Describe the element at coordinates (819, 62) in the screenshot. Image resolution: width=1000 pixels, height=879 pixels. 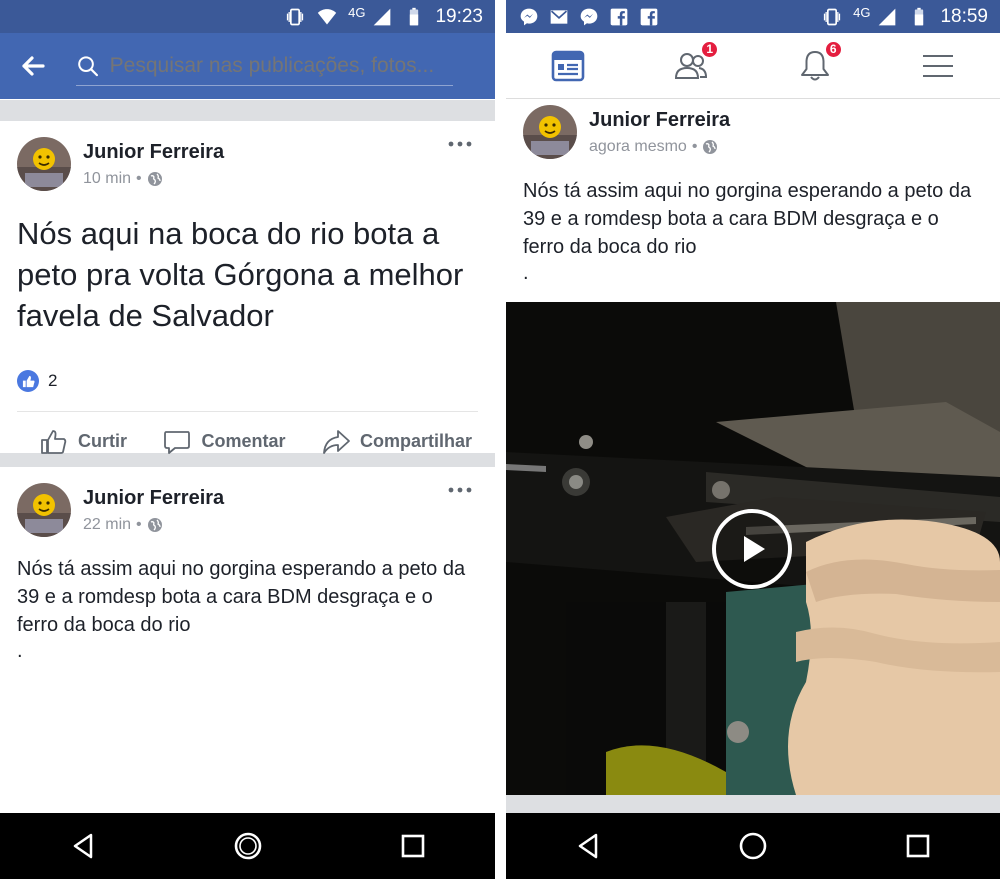
I see `tab-notifications: 6` at that location.